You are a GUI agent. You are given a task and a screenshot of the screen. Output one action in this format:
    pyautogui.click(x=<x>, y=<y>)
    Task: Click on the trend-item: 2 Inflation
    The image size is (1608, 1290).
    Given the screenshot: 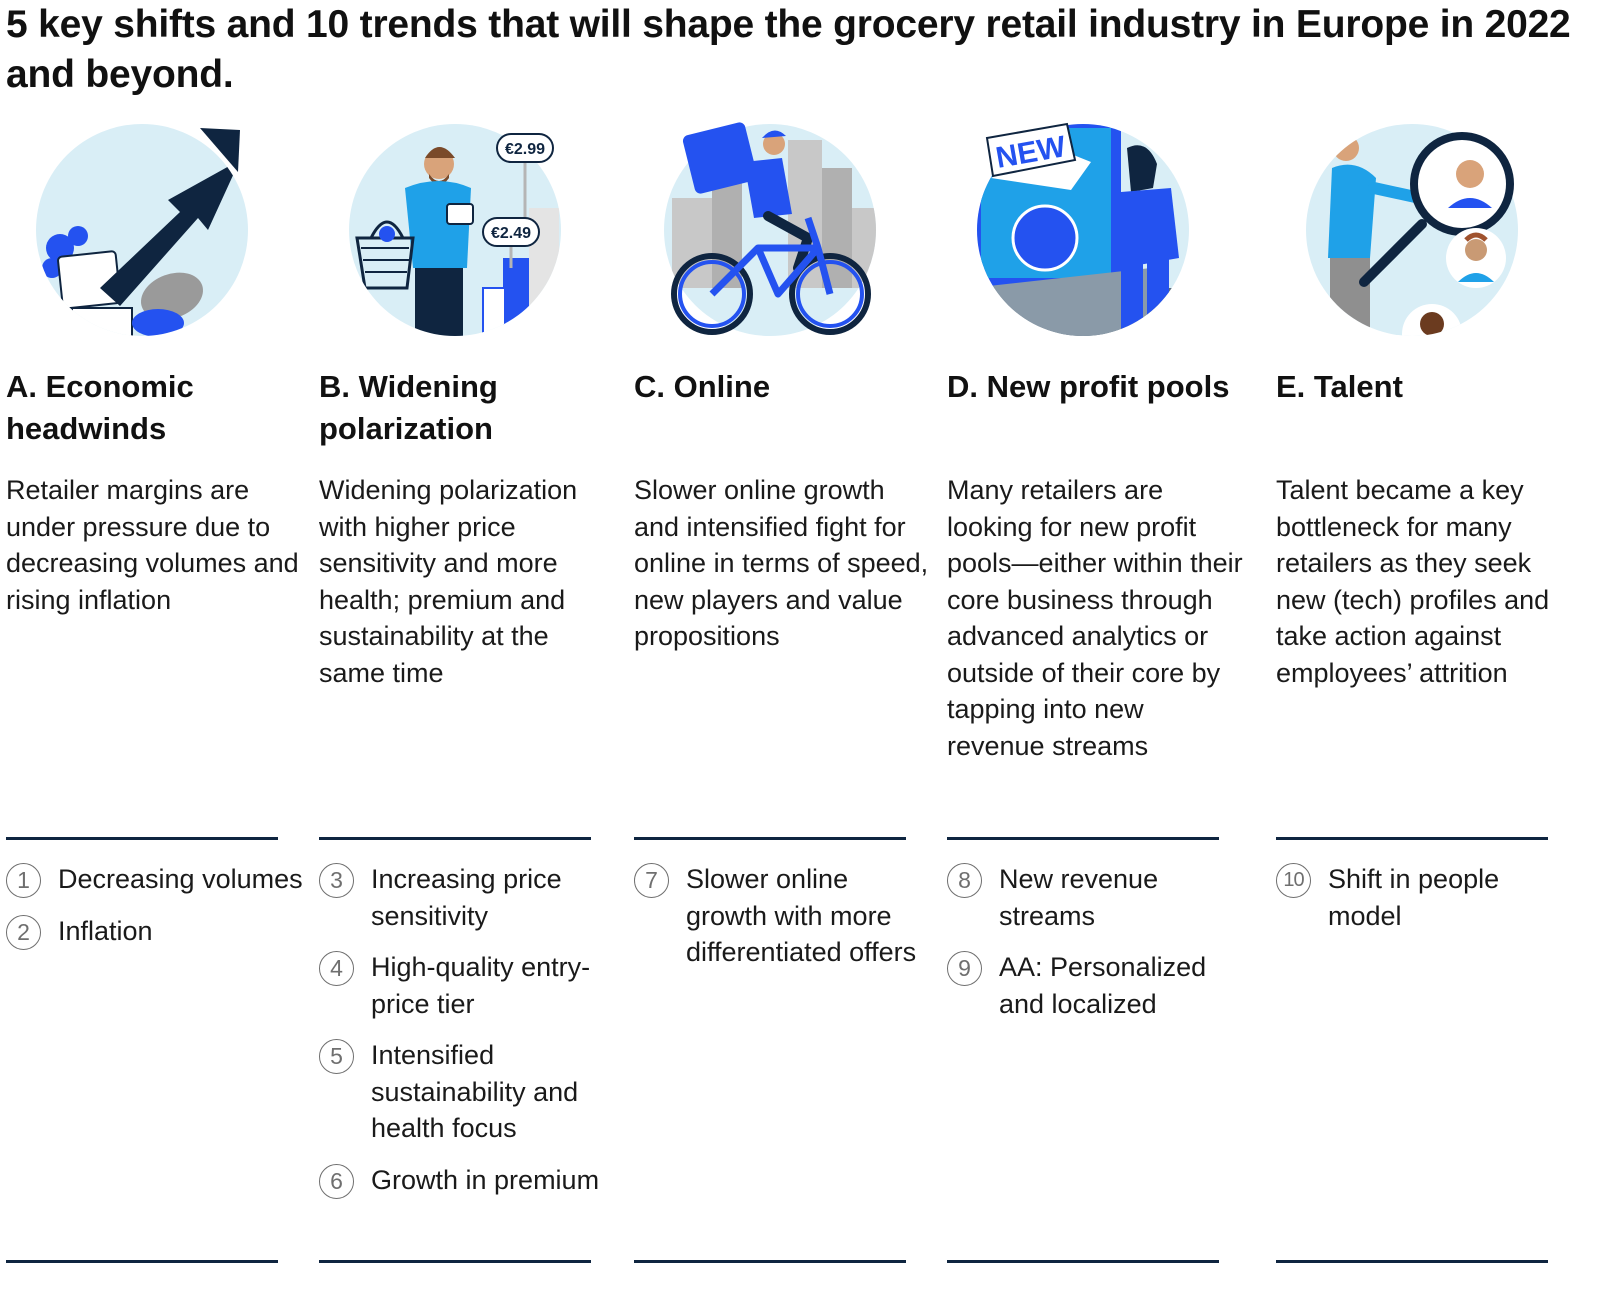 What is the action you would take?
    pyautogui.click(x=156, y=931)
    